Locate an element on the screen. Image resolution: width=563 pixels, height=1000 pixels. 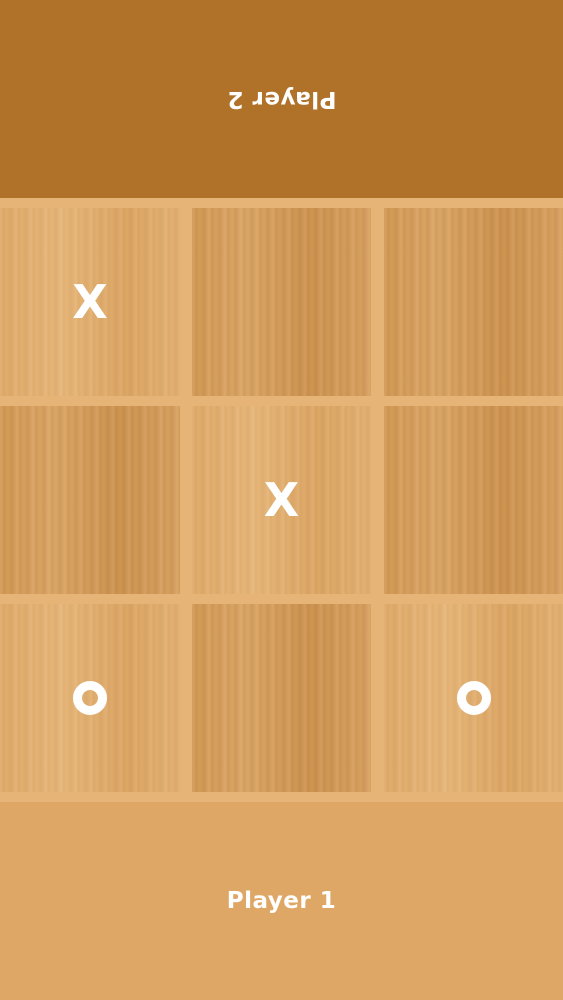
board-cell-r1-c3 is located at coordinates (473, 302).